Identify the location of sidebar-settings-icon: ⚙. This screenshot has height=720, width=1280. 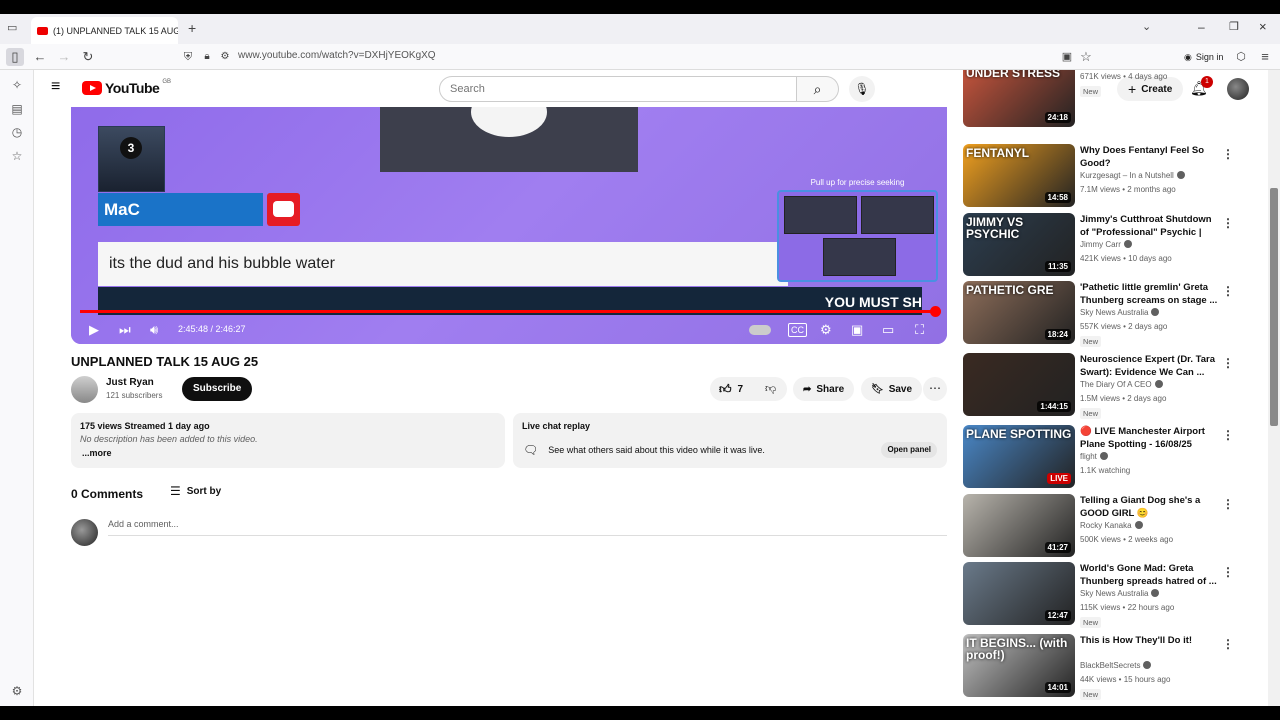
(17, 691).